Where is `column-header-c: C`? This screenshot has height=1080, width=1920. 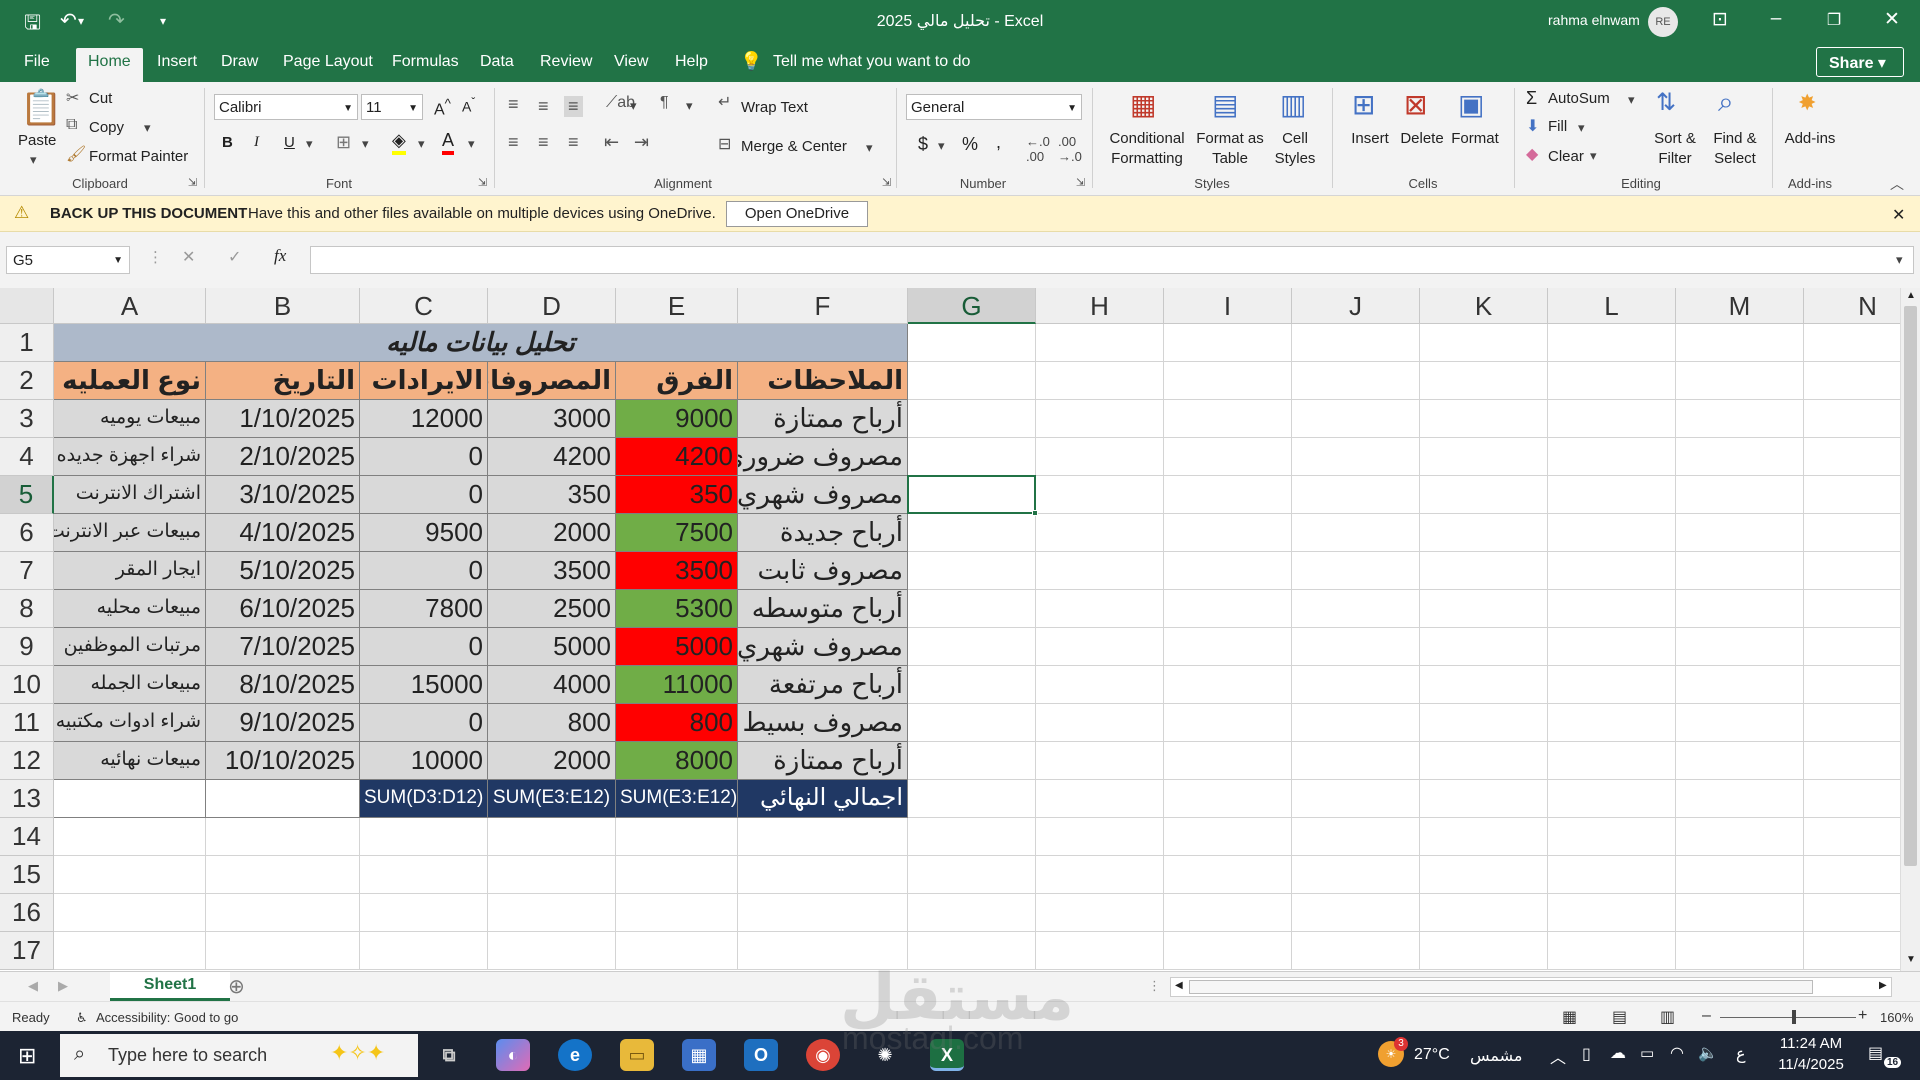
column-header-c: C is located at coordinates (424, 306).